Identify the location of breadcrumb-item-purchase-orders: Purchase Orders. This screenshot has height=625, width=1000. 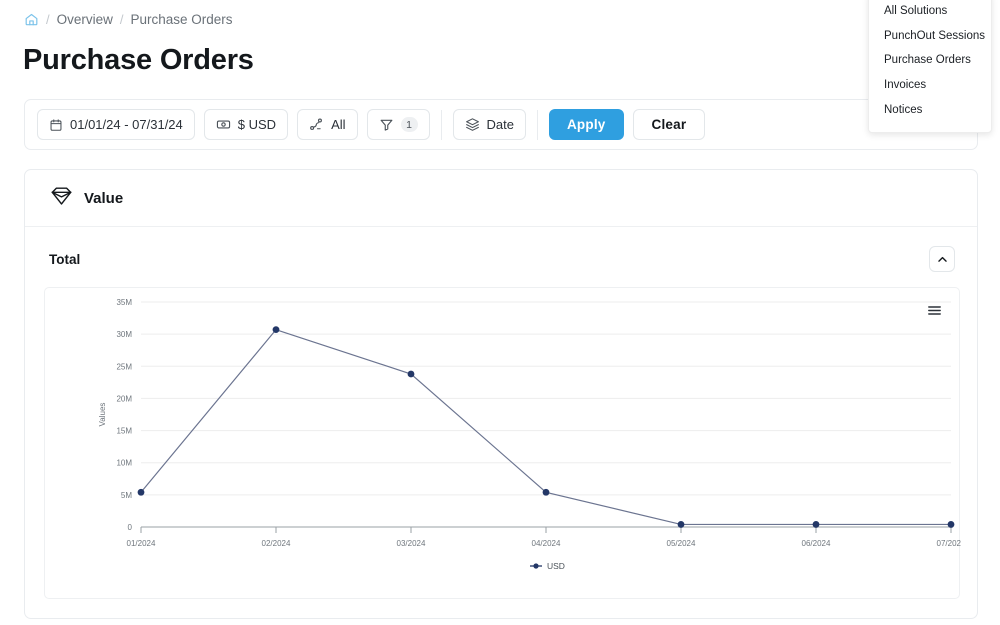
(182, 19).